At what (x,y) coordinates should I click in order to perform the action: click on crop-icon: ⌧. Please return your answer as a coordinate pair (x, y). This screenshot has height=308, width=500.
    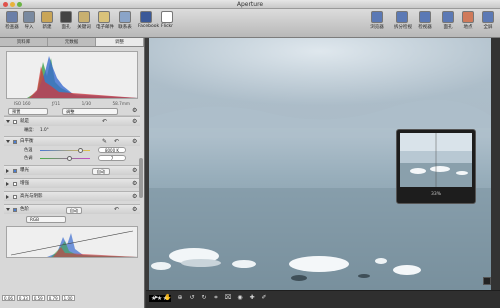
    Looking at the image, I should click on (228, 298).